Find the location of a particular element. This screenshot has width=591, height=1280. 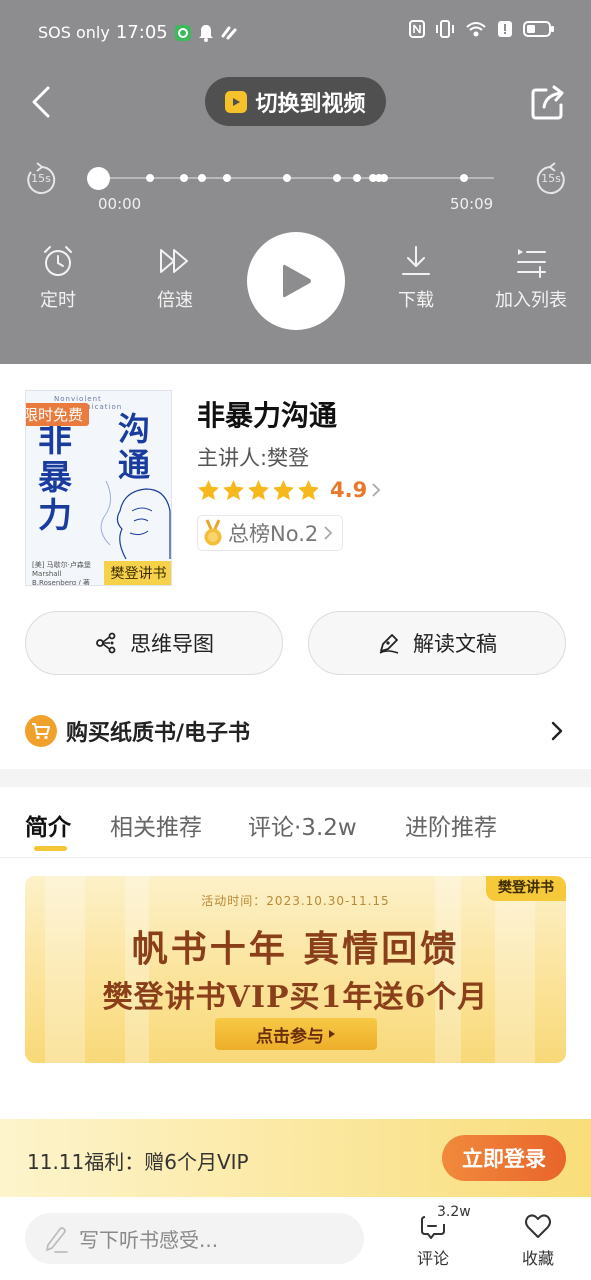

play-button is located at coordinates (296, 281).